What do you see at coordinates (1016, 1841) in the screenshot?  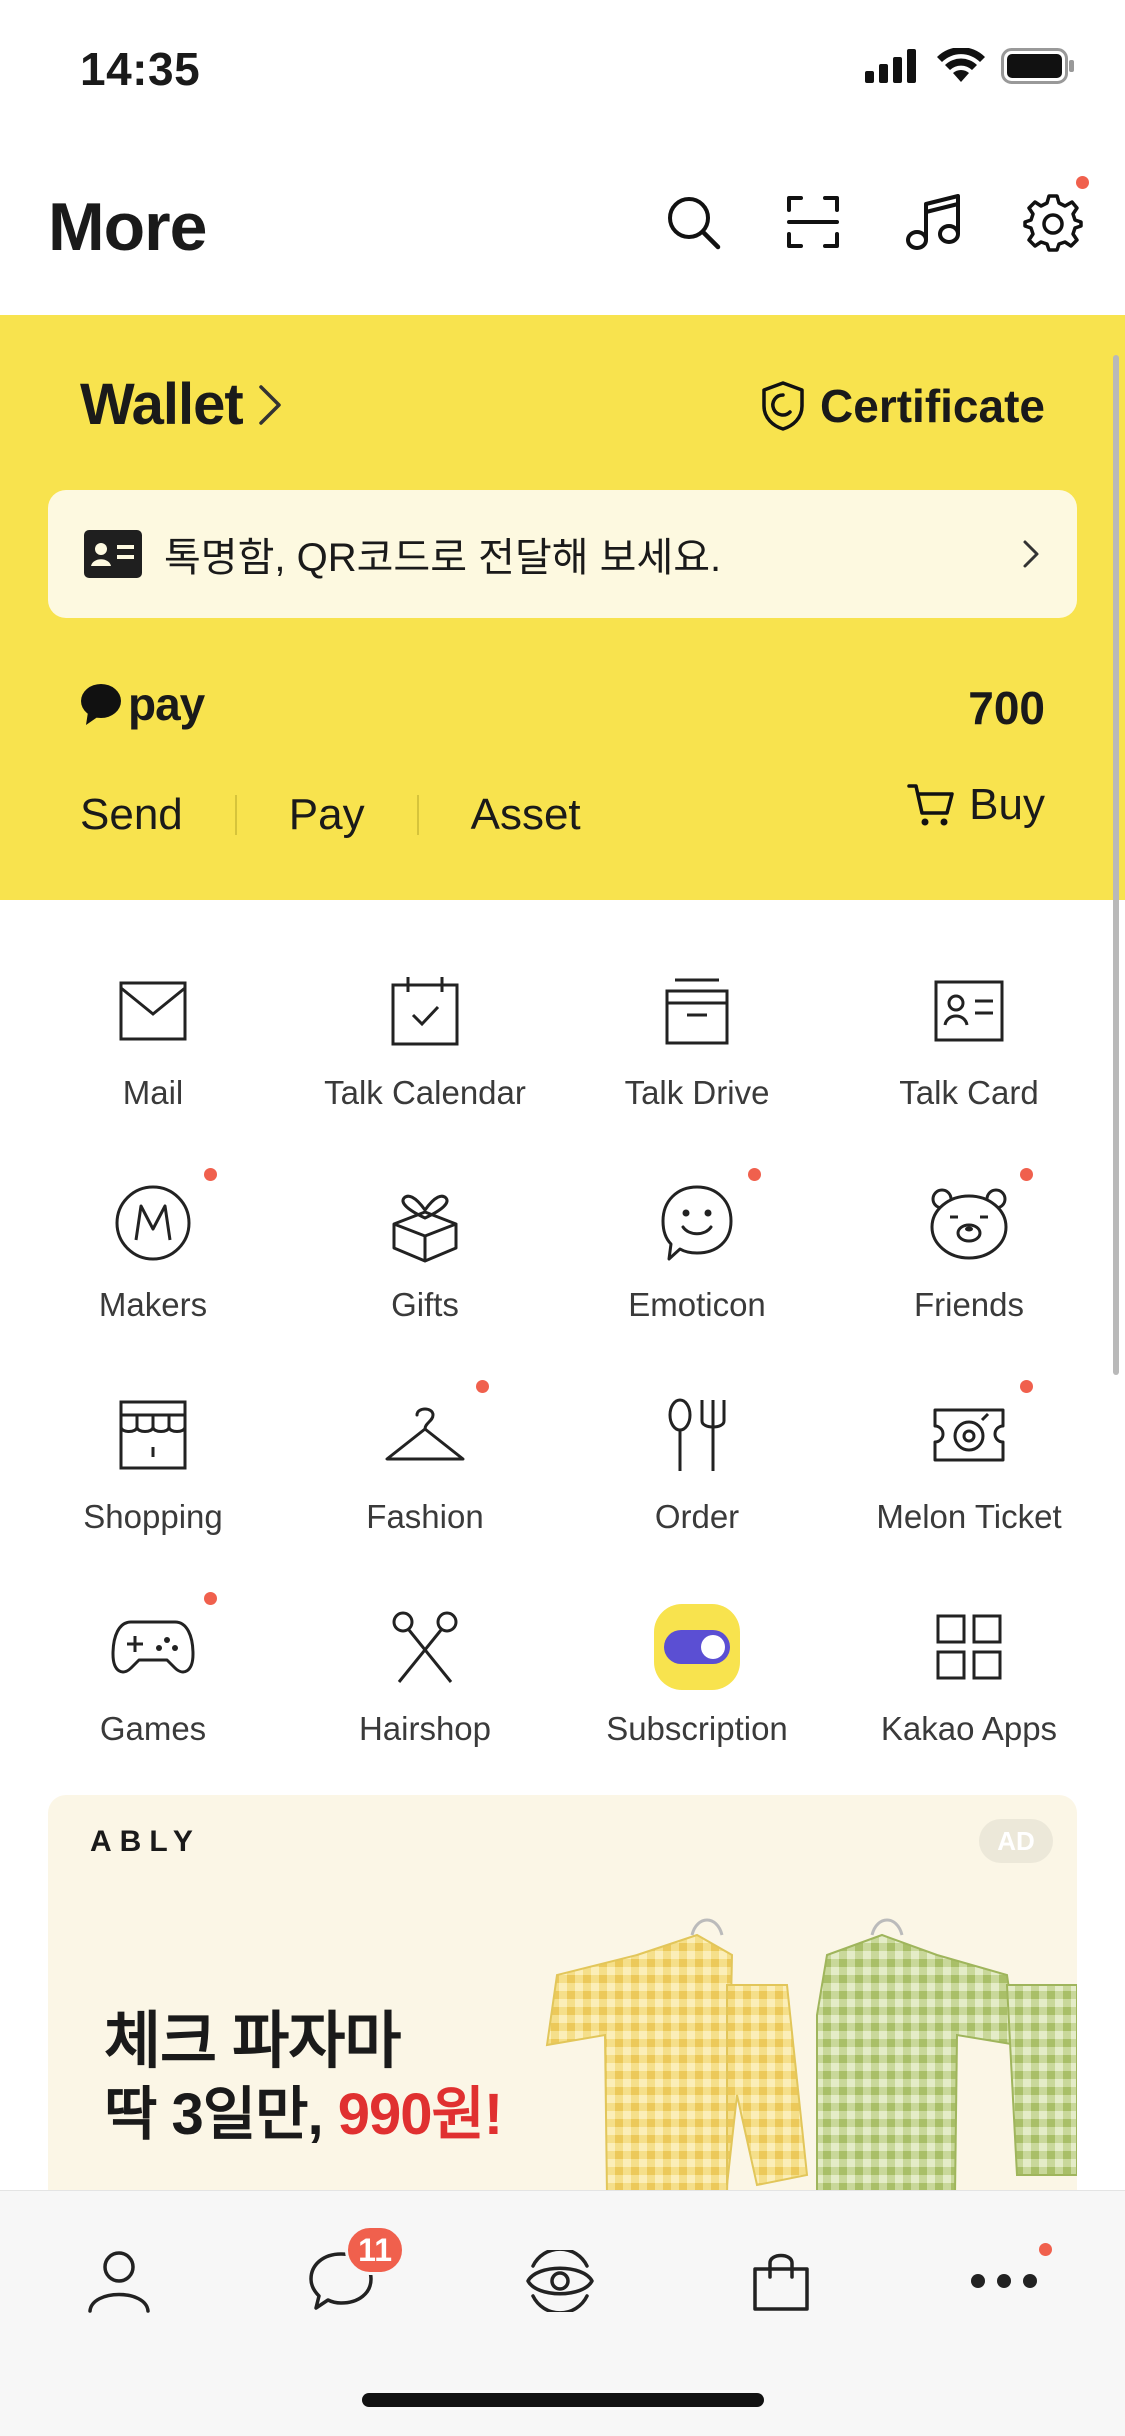 I see `ad-badge: AD` at bounding box center [1016, 1841].